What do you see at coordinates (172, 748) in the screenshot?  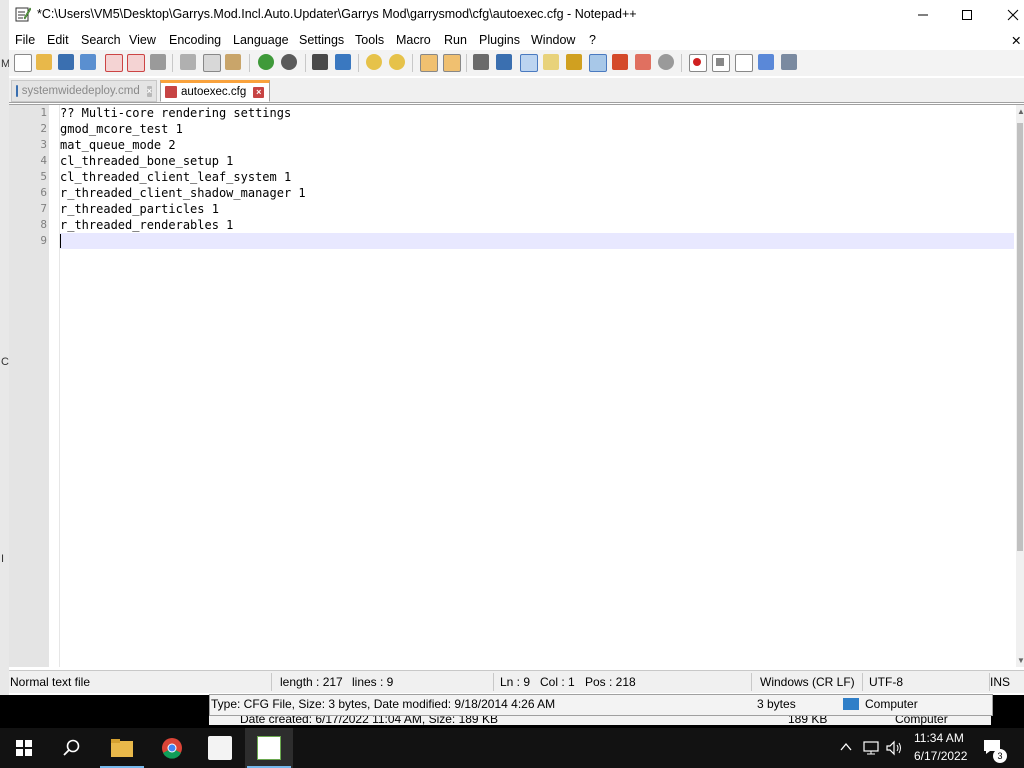 I see `taskbar-chrome` at bounding box center [172, 748].